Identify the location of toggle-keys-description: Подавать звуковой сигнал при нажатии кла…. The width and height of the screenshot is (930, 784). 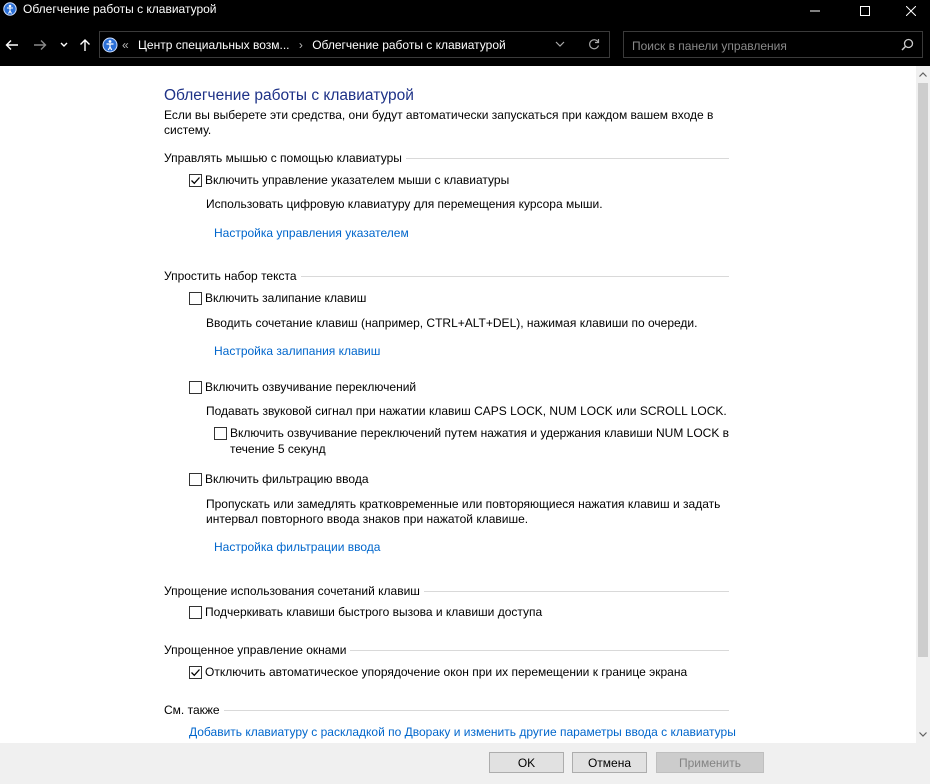
(466, 411).